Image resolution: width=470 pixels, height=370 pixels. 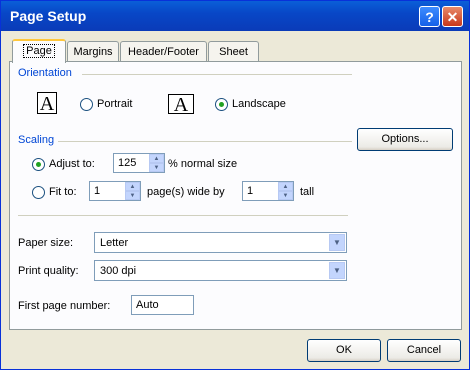 What do you see at coordinates (114, 243) in the screenshot?
I see `paper-size-value: Letter` at bounding box center [114, 243].